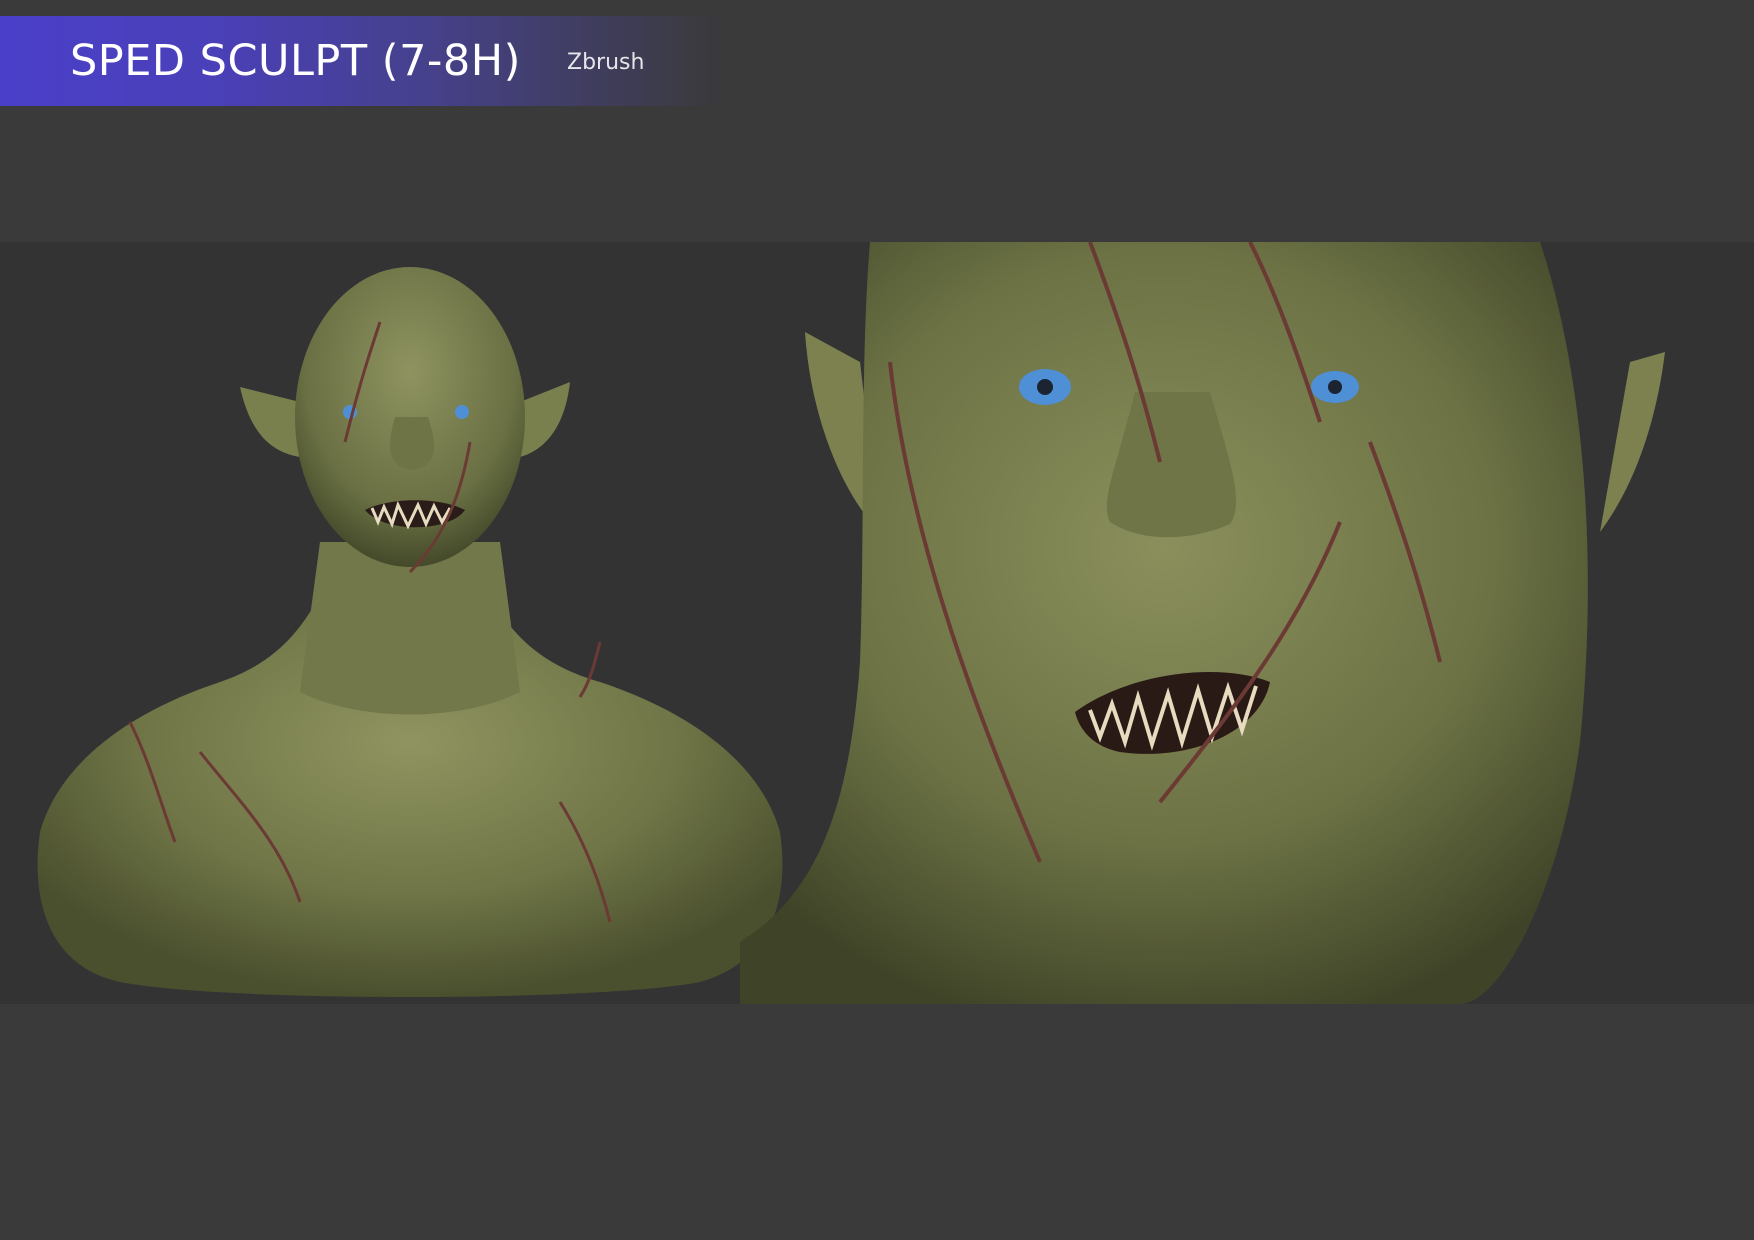 The width and height of the screenshot is (1754, 1240). I want to click on right-ear, so click(545, 419).